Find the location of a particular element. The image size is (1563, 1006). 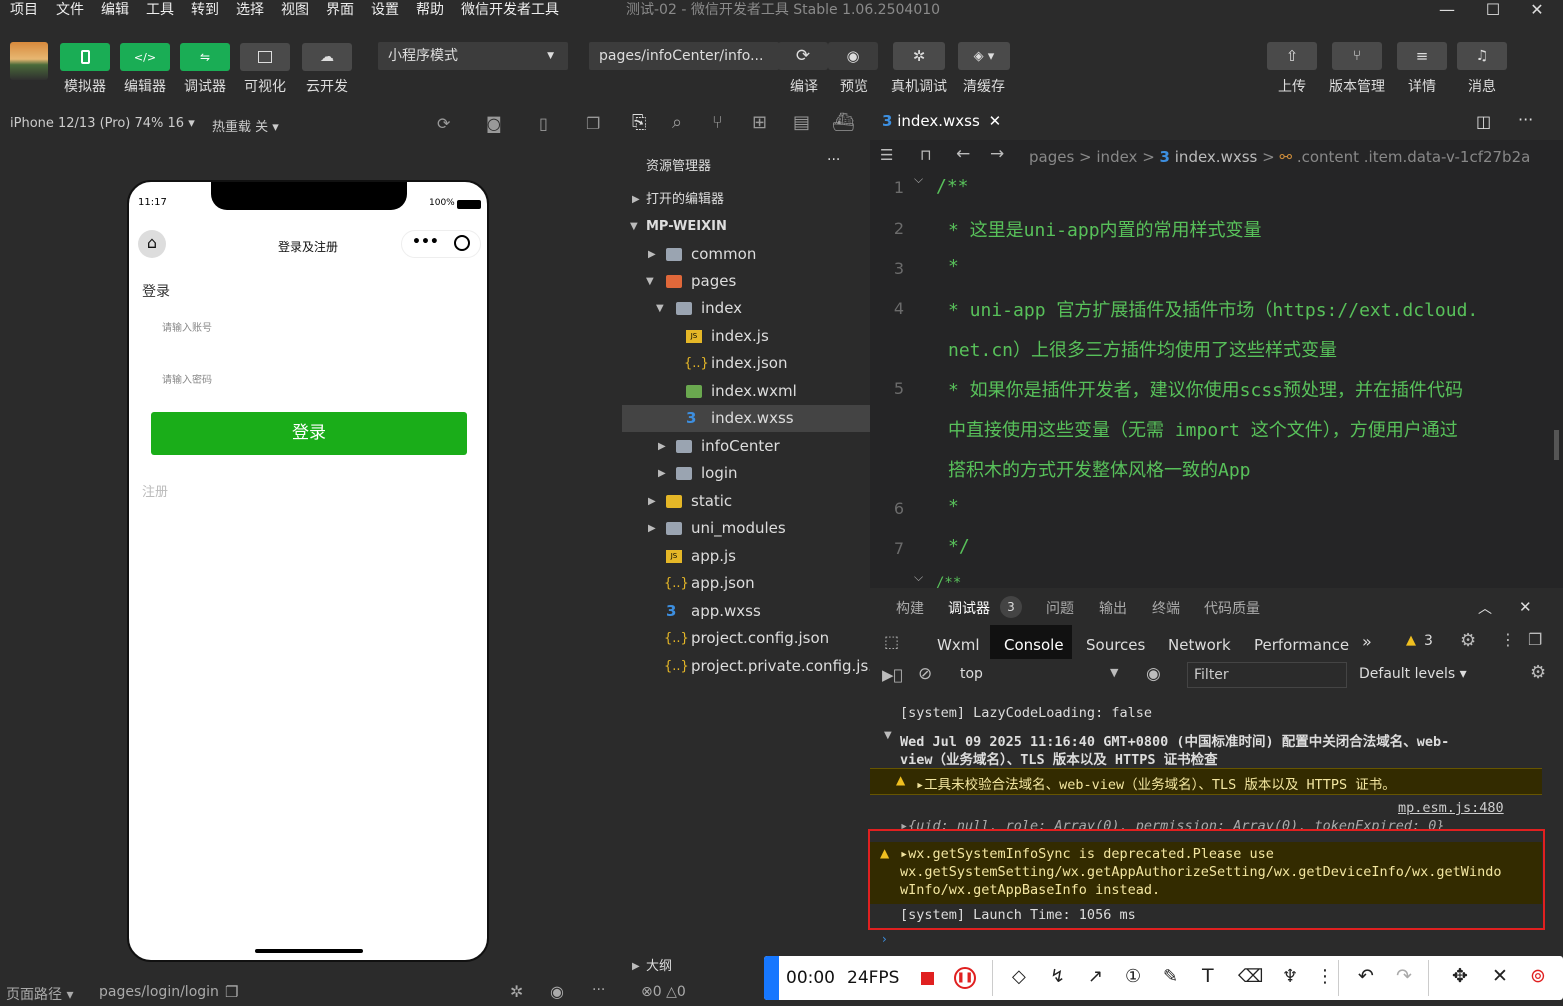

menu-wechat-devtools: 微信开发者工具 is located at coordinates (510, 10).